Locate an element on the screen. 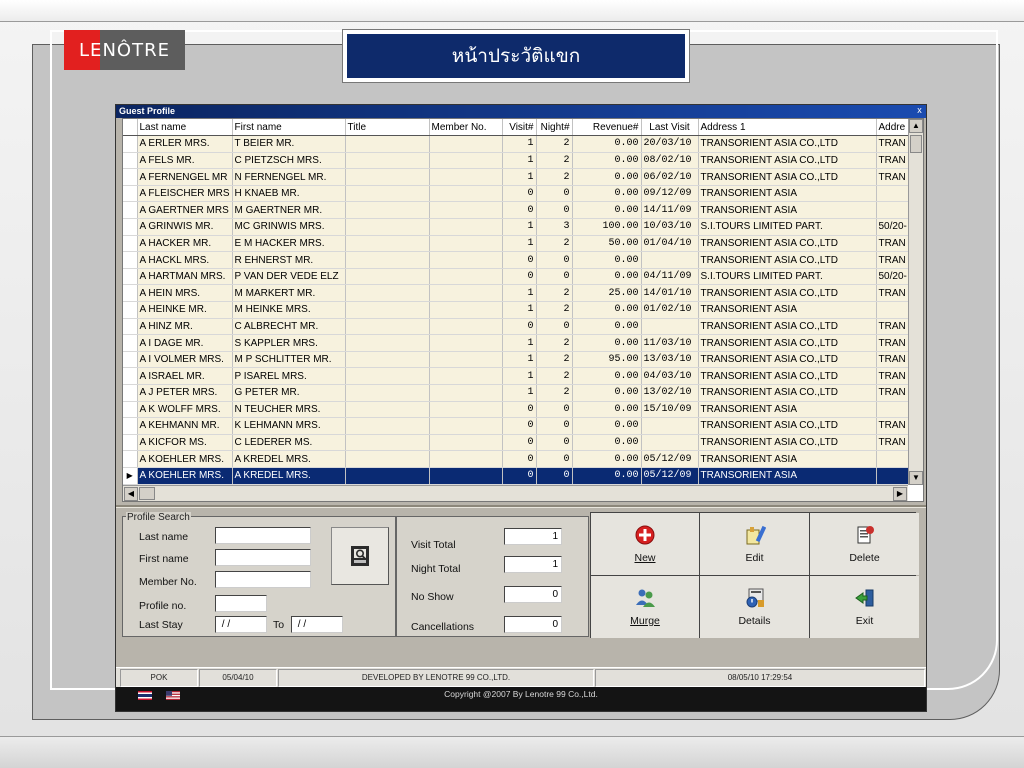 This screenshot has width=1024, height=768. table-cell: 04/03/10 is located at coordinates (670, 376).